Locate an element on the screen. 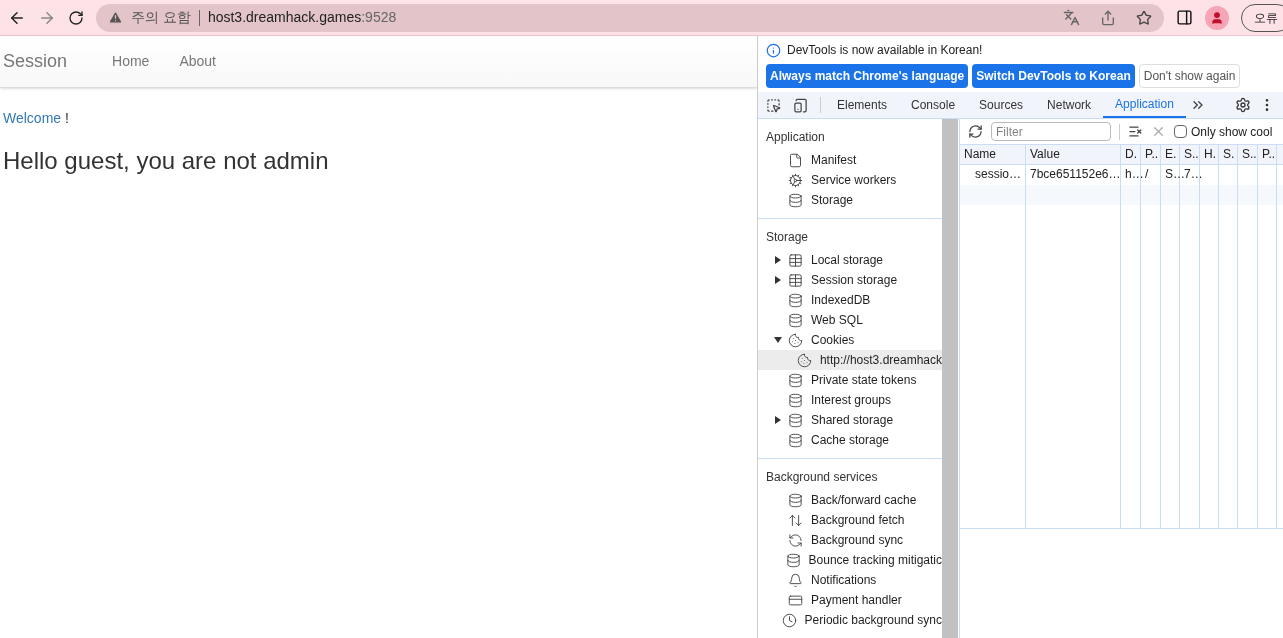 Image resolution: width=1283 pixels, height=638 pixels. url-text: host3.dreamhack.games:9528 is located at coordinates (302, 17).